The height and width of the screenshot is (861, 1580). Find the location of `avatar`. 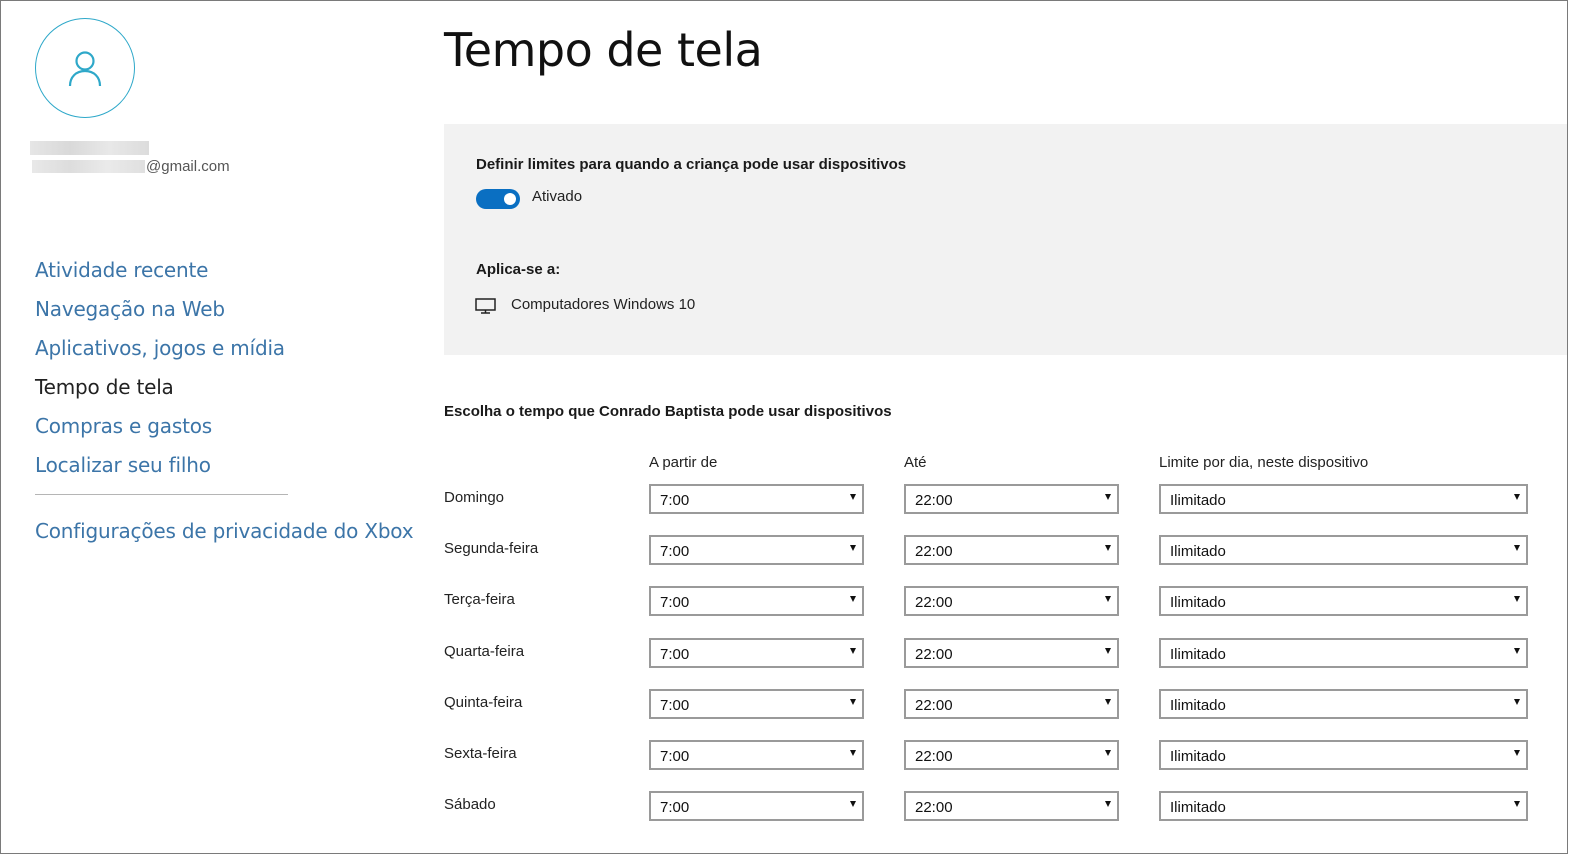

avatar is located at coordinates (85, 68).